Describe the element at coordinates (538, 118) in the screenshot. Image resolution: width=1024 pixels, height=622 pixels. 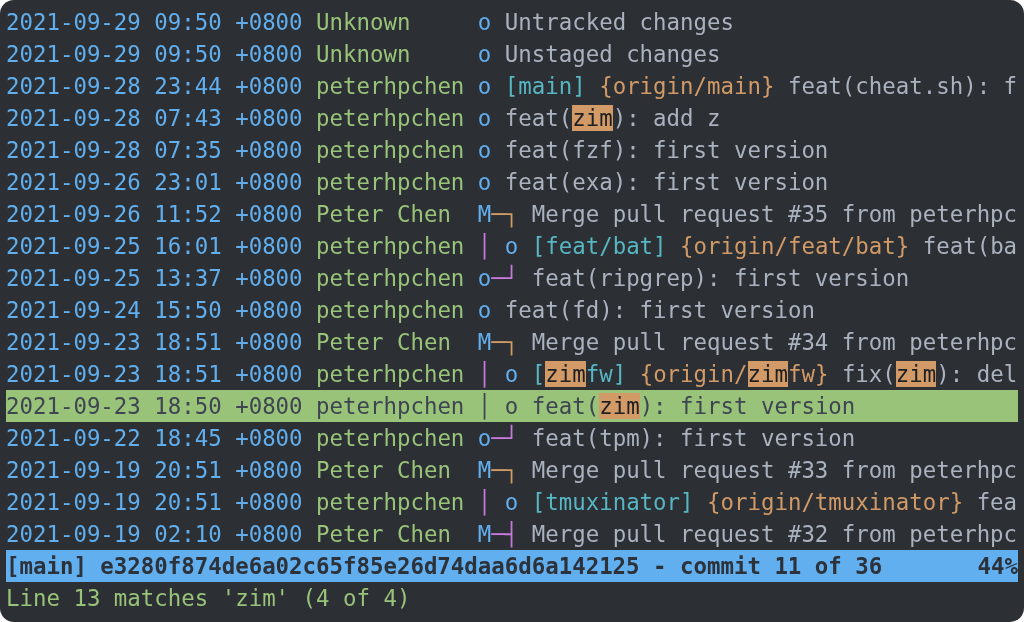
I see `commit-message: feat(` at that location.